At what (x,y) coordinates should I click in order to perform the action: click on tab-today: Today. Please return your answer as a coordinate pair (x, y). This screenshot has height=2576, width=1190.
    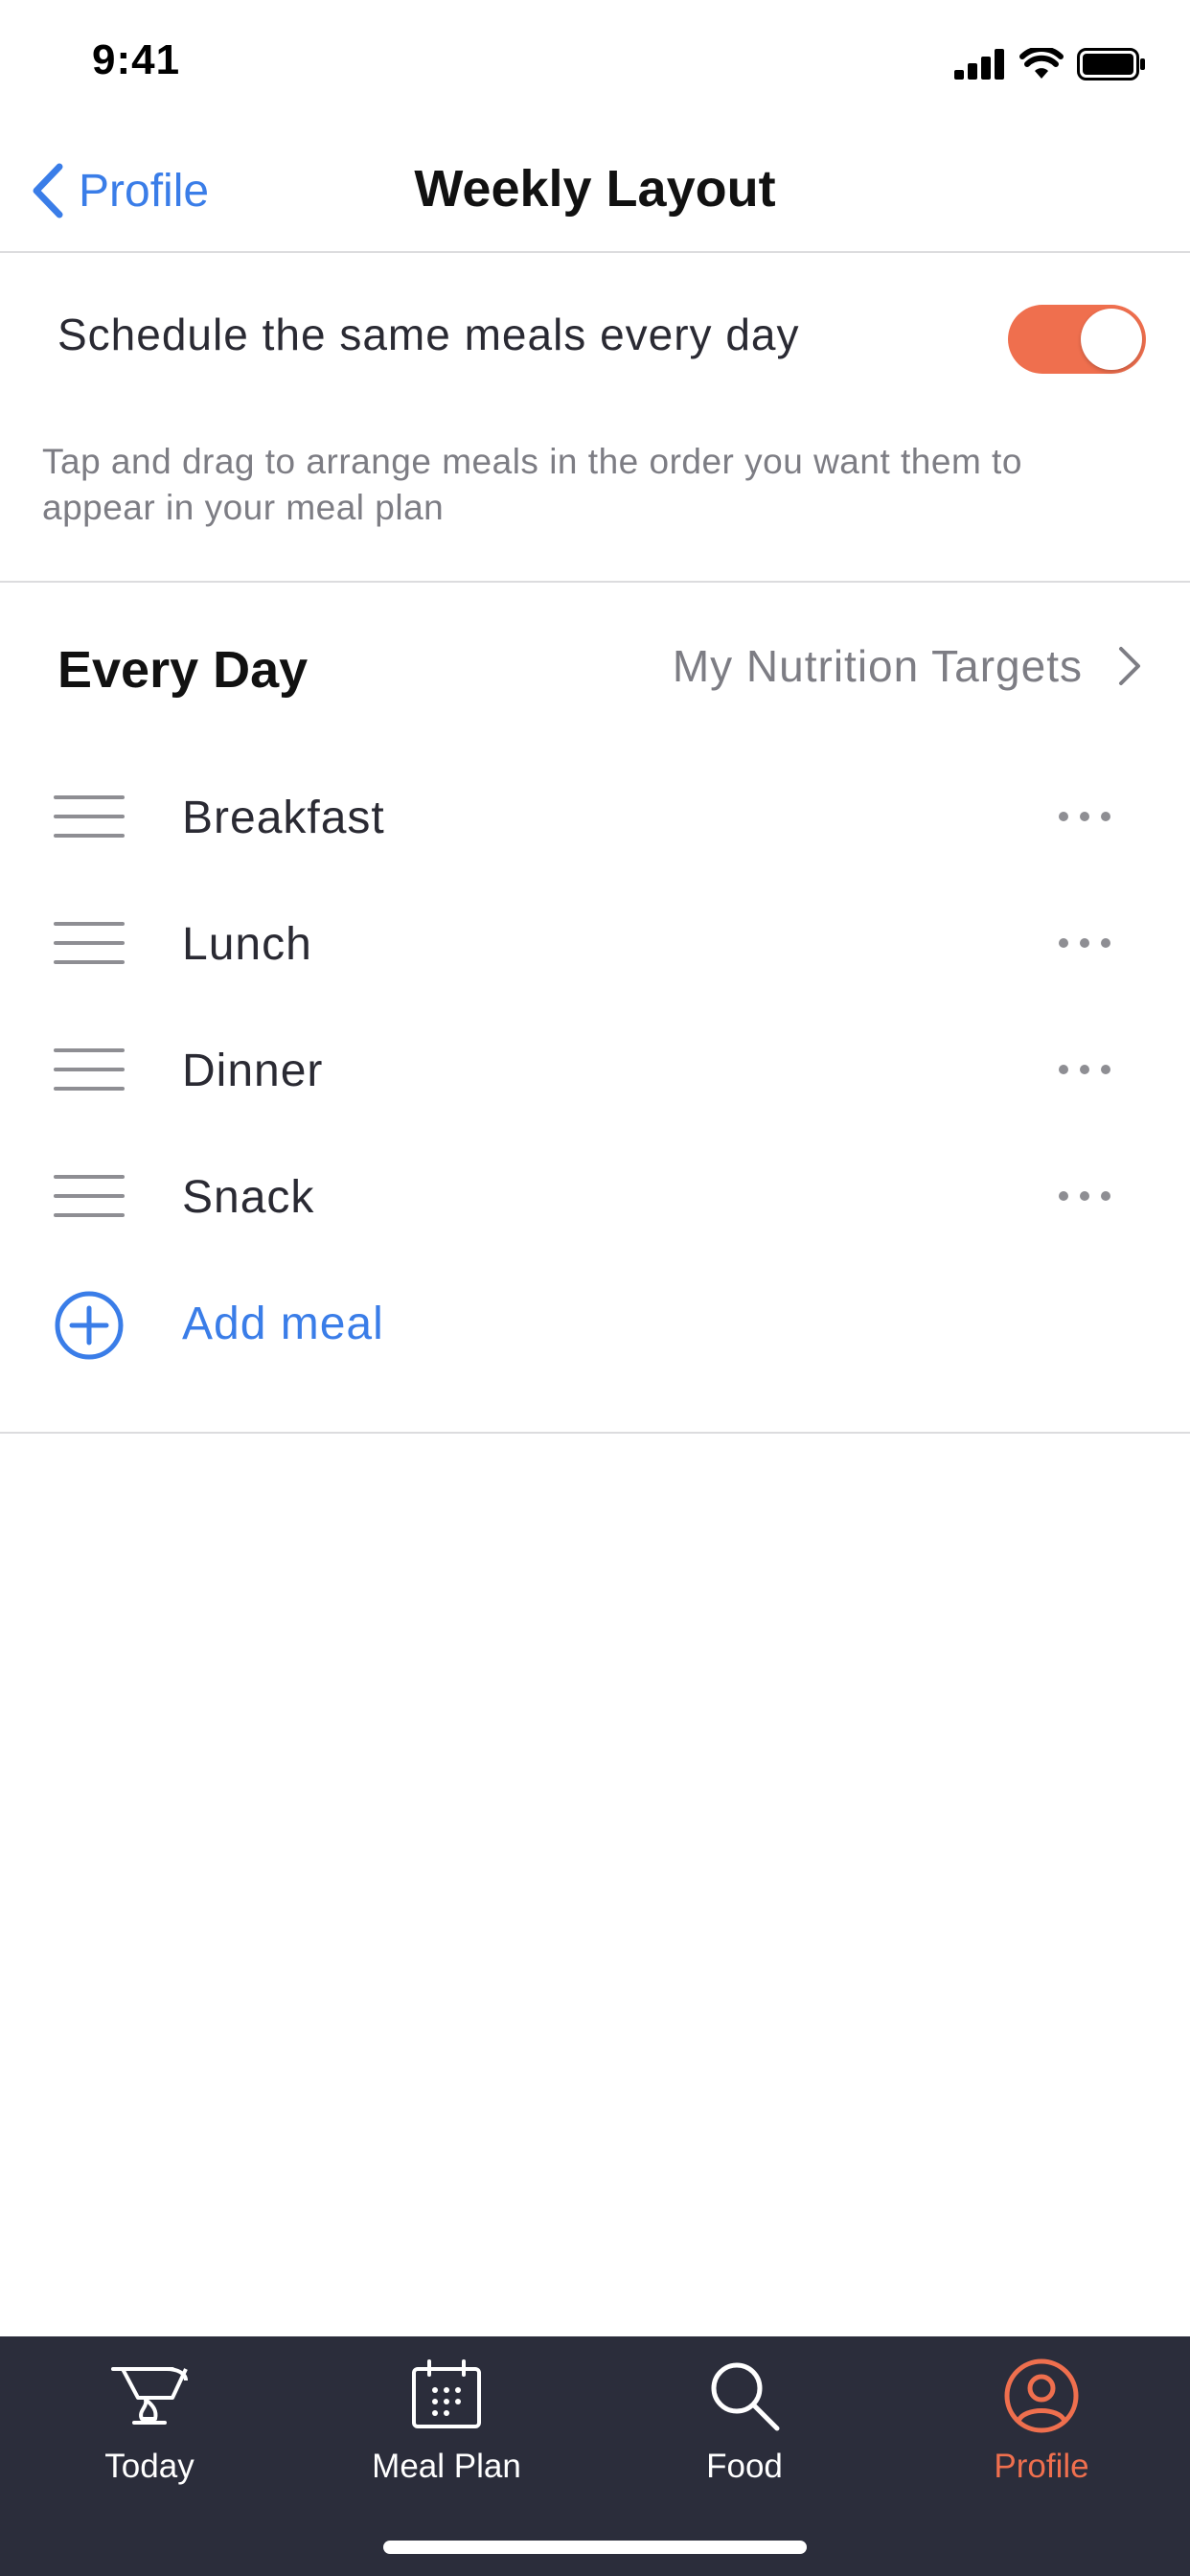
    Looking at the image, I should click on (149, 2432).